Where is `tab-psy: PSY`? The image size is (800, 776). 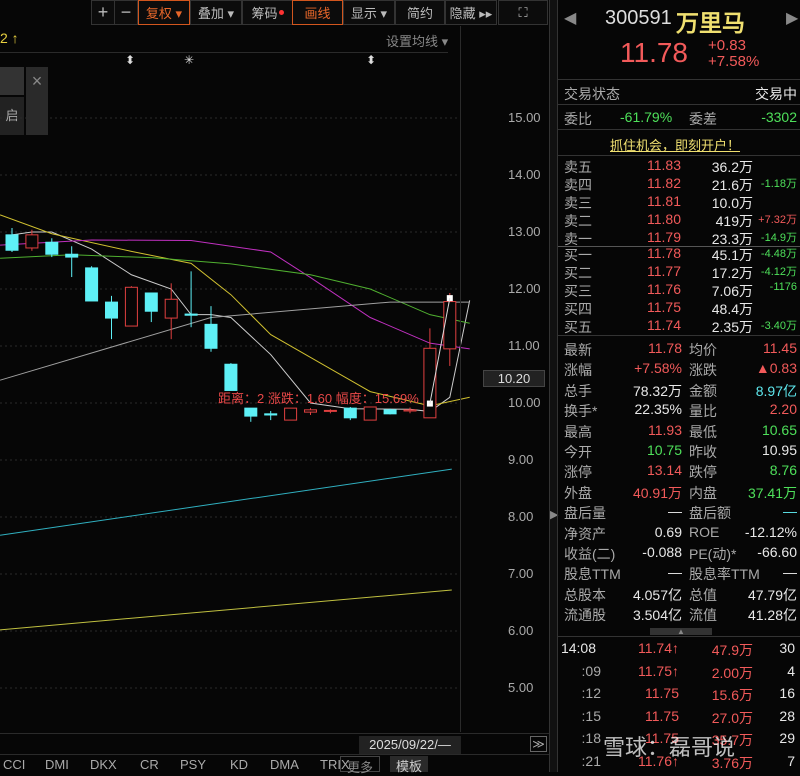 tab-psy: PSY is located at coordinates (193, 764).